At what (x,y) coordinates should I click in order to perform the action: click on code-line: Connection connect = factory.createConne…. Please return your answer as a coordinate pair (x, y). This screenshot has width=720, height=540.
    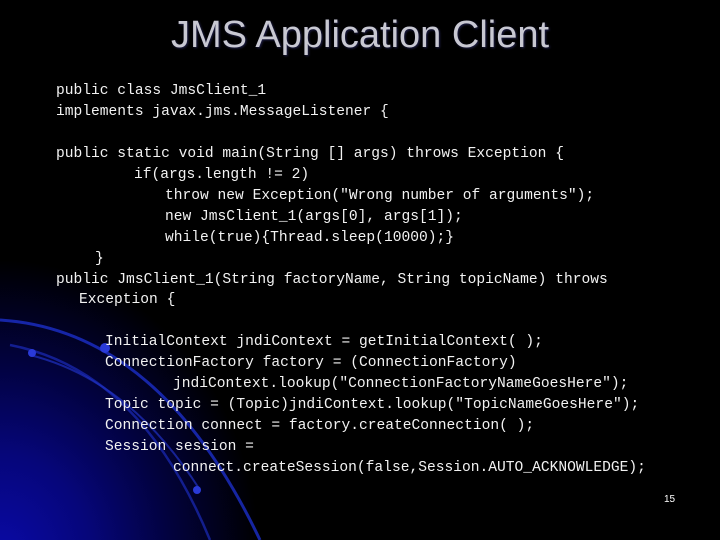
    Looking at the image, I should click on (320, 426).